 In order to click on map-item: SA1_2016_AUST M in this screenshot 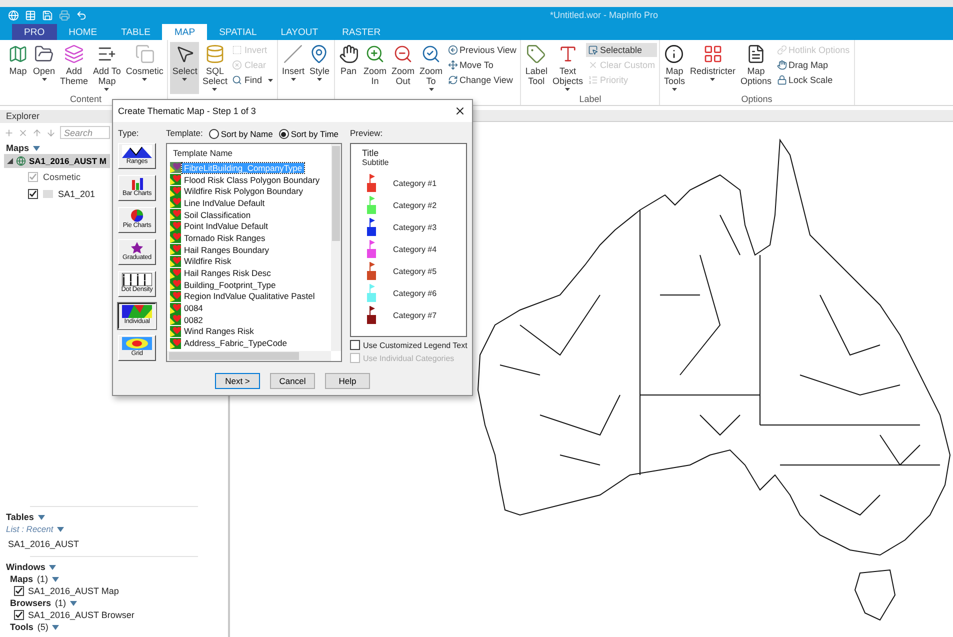, I will do `click(57, 161)`.